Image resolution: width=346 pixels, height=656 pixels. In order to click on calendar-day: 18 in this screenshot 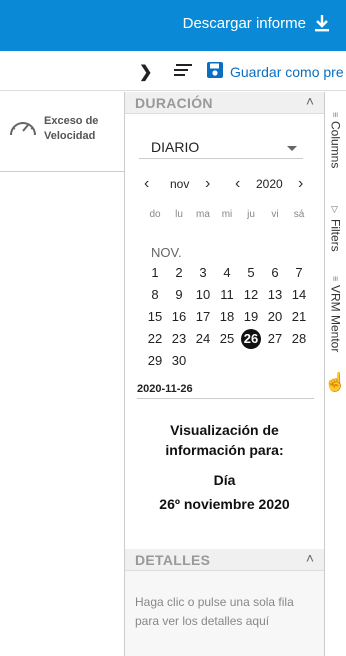, I will do `click(227, 317)`.